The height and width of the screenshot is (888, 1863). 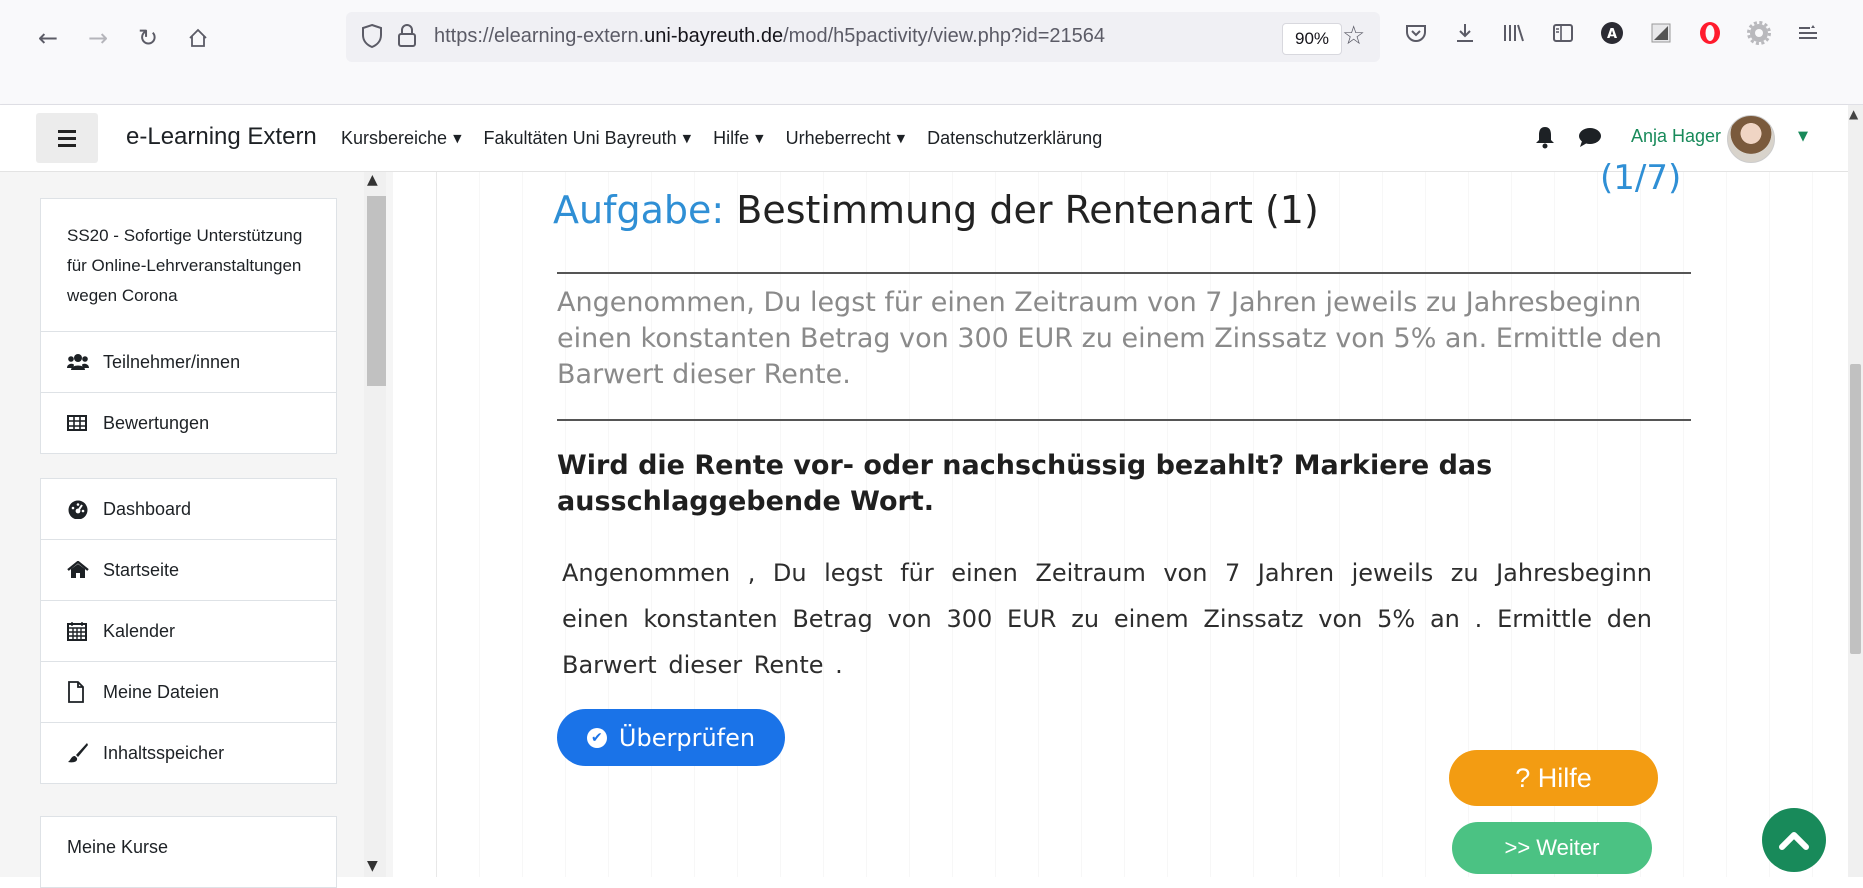 I want to click on check-circle-icon: ✔, so click(x=596, y=737).